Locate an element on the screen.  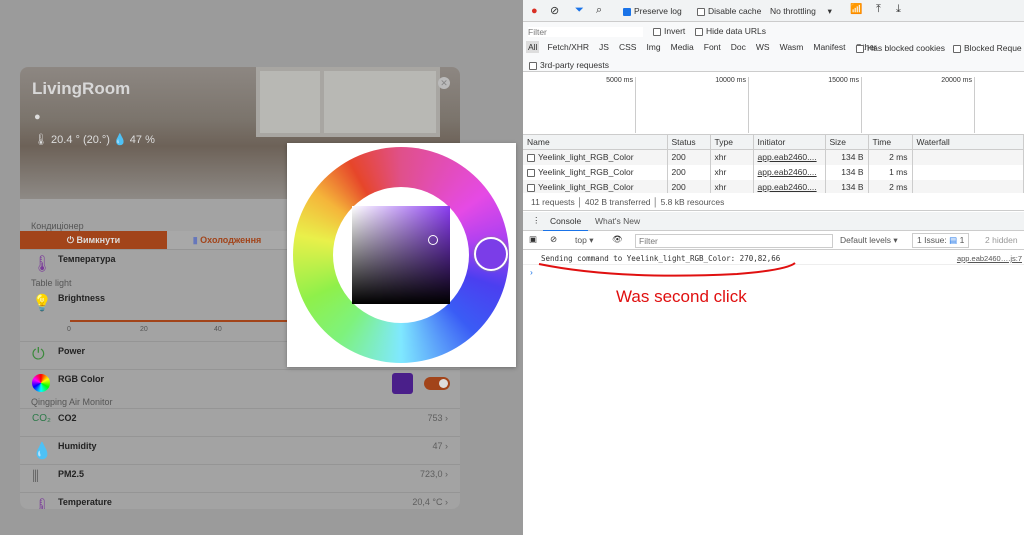
hero-stats: 🌡 20.4 ° (20.°) 💧 47 % is located at coordinates (94, 139).